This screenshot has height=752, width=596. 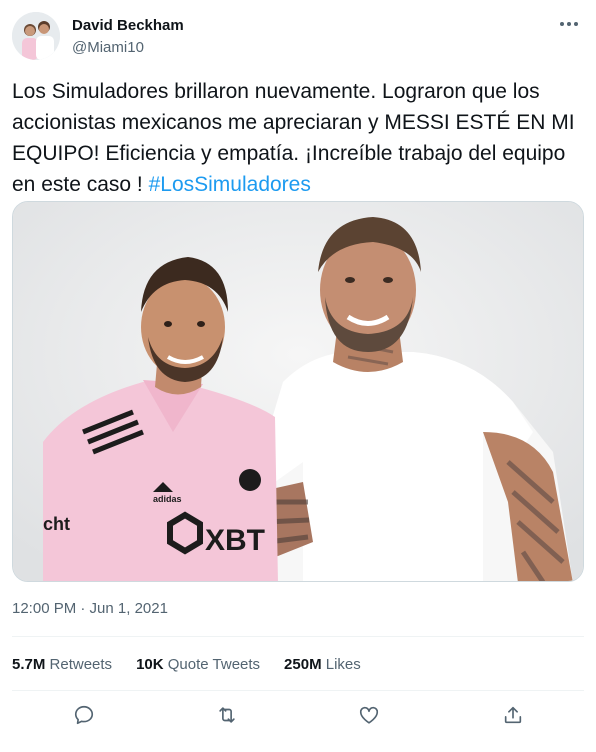 What do you see at coordinates (84, 715) in the screenshot?
I see `reply-icon` at bounding box center [84, 715].